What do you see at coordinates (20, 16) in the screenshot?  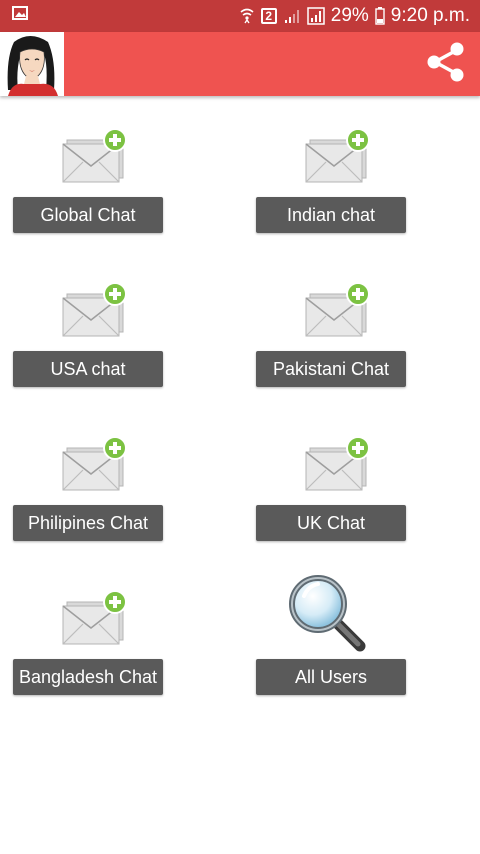 I see `gallery-icon` at bounding box center [20, 16].